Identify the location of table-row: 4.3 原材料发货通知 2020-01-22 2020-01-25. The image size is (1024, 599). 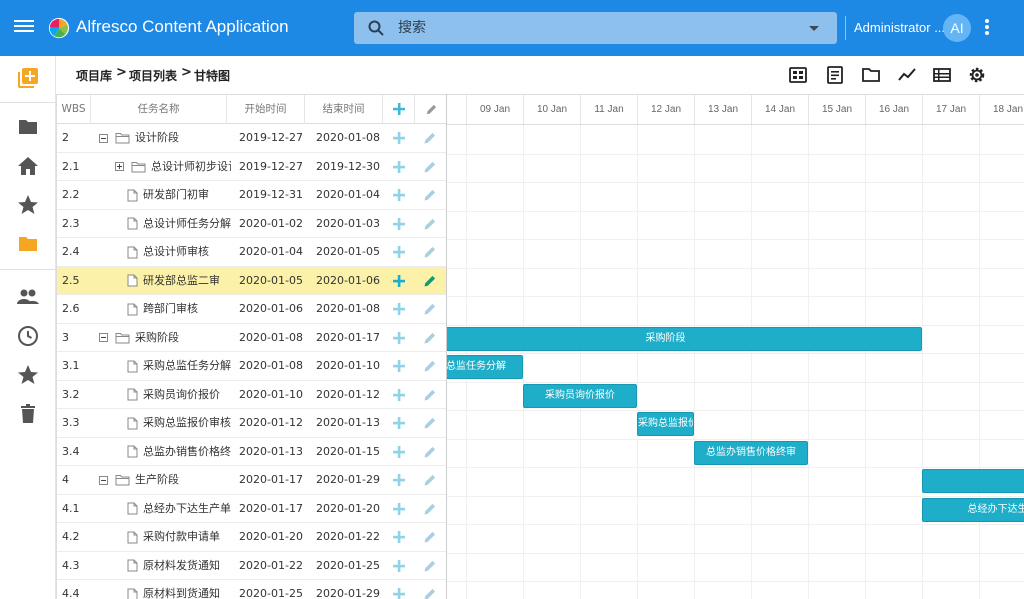
(251, 566).